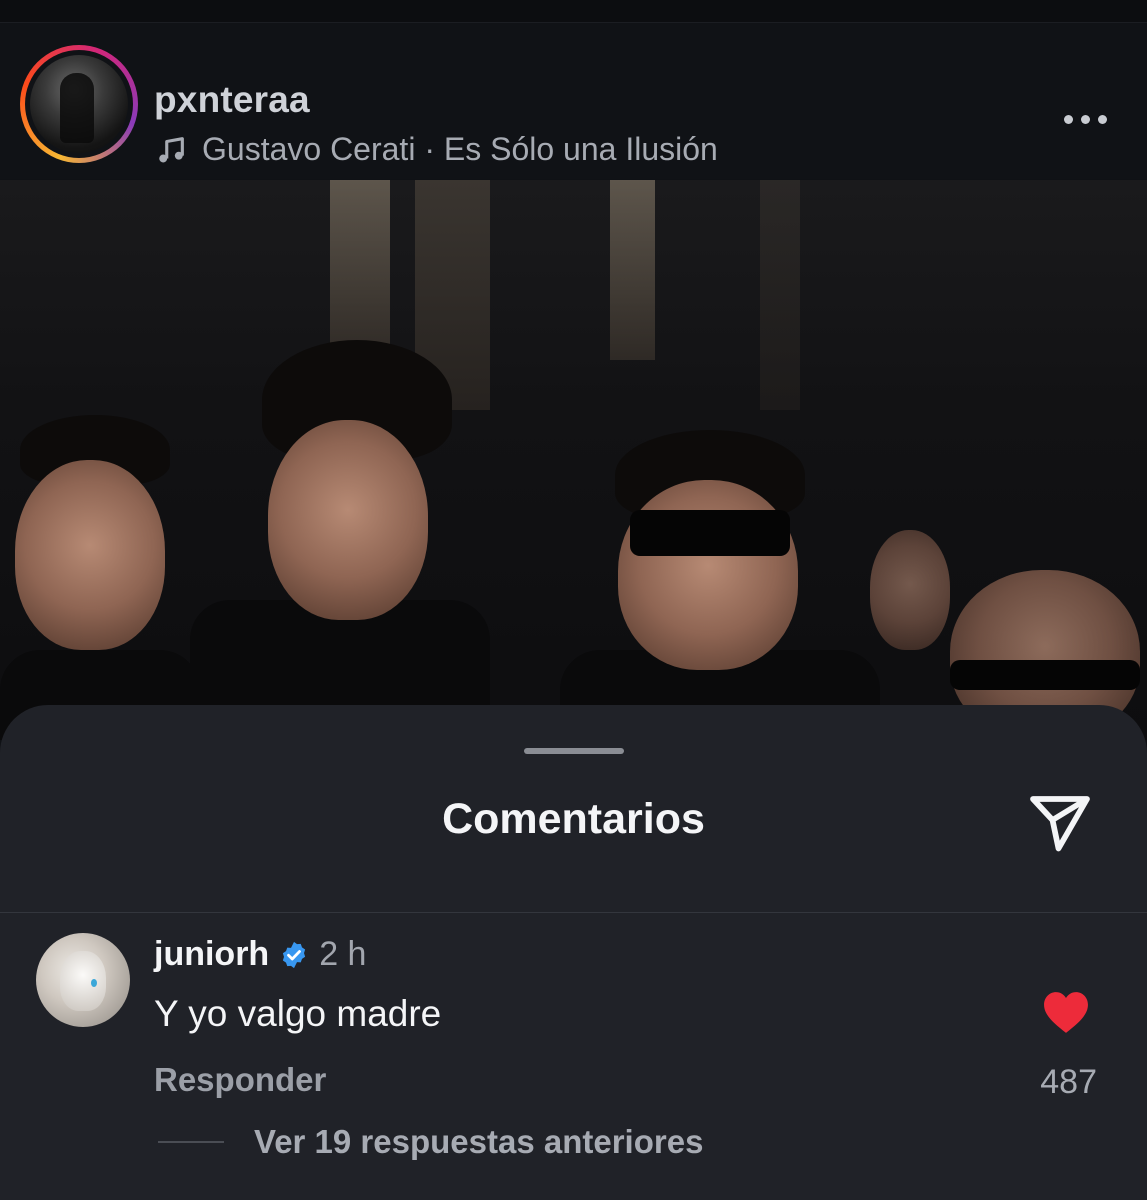 This screenshot has height=1200, width=1147. What do you see at coordinates (1060, 823) in the screenshot?
I see `send-icon` at bounding box center [1060, 823].